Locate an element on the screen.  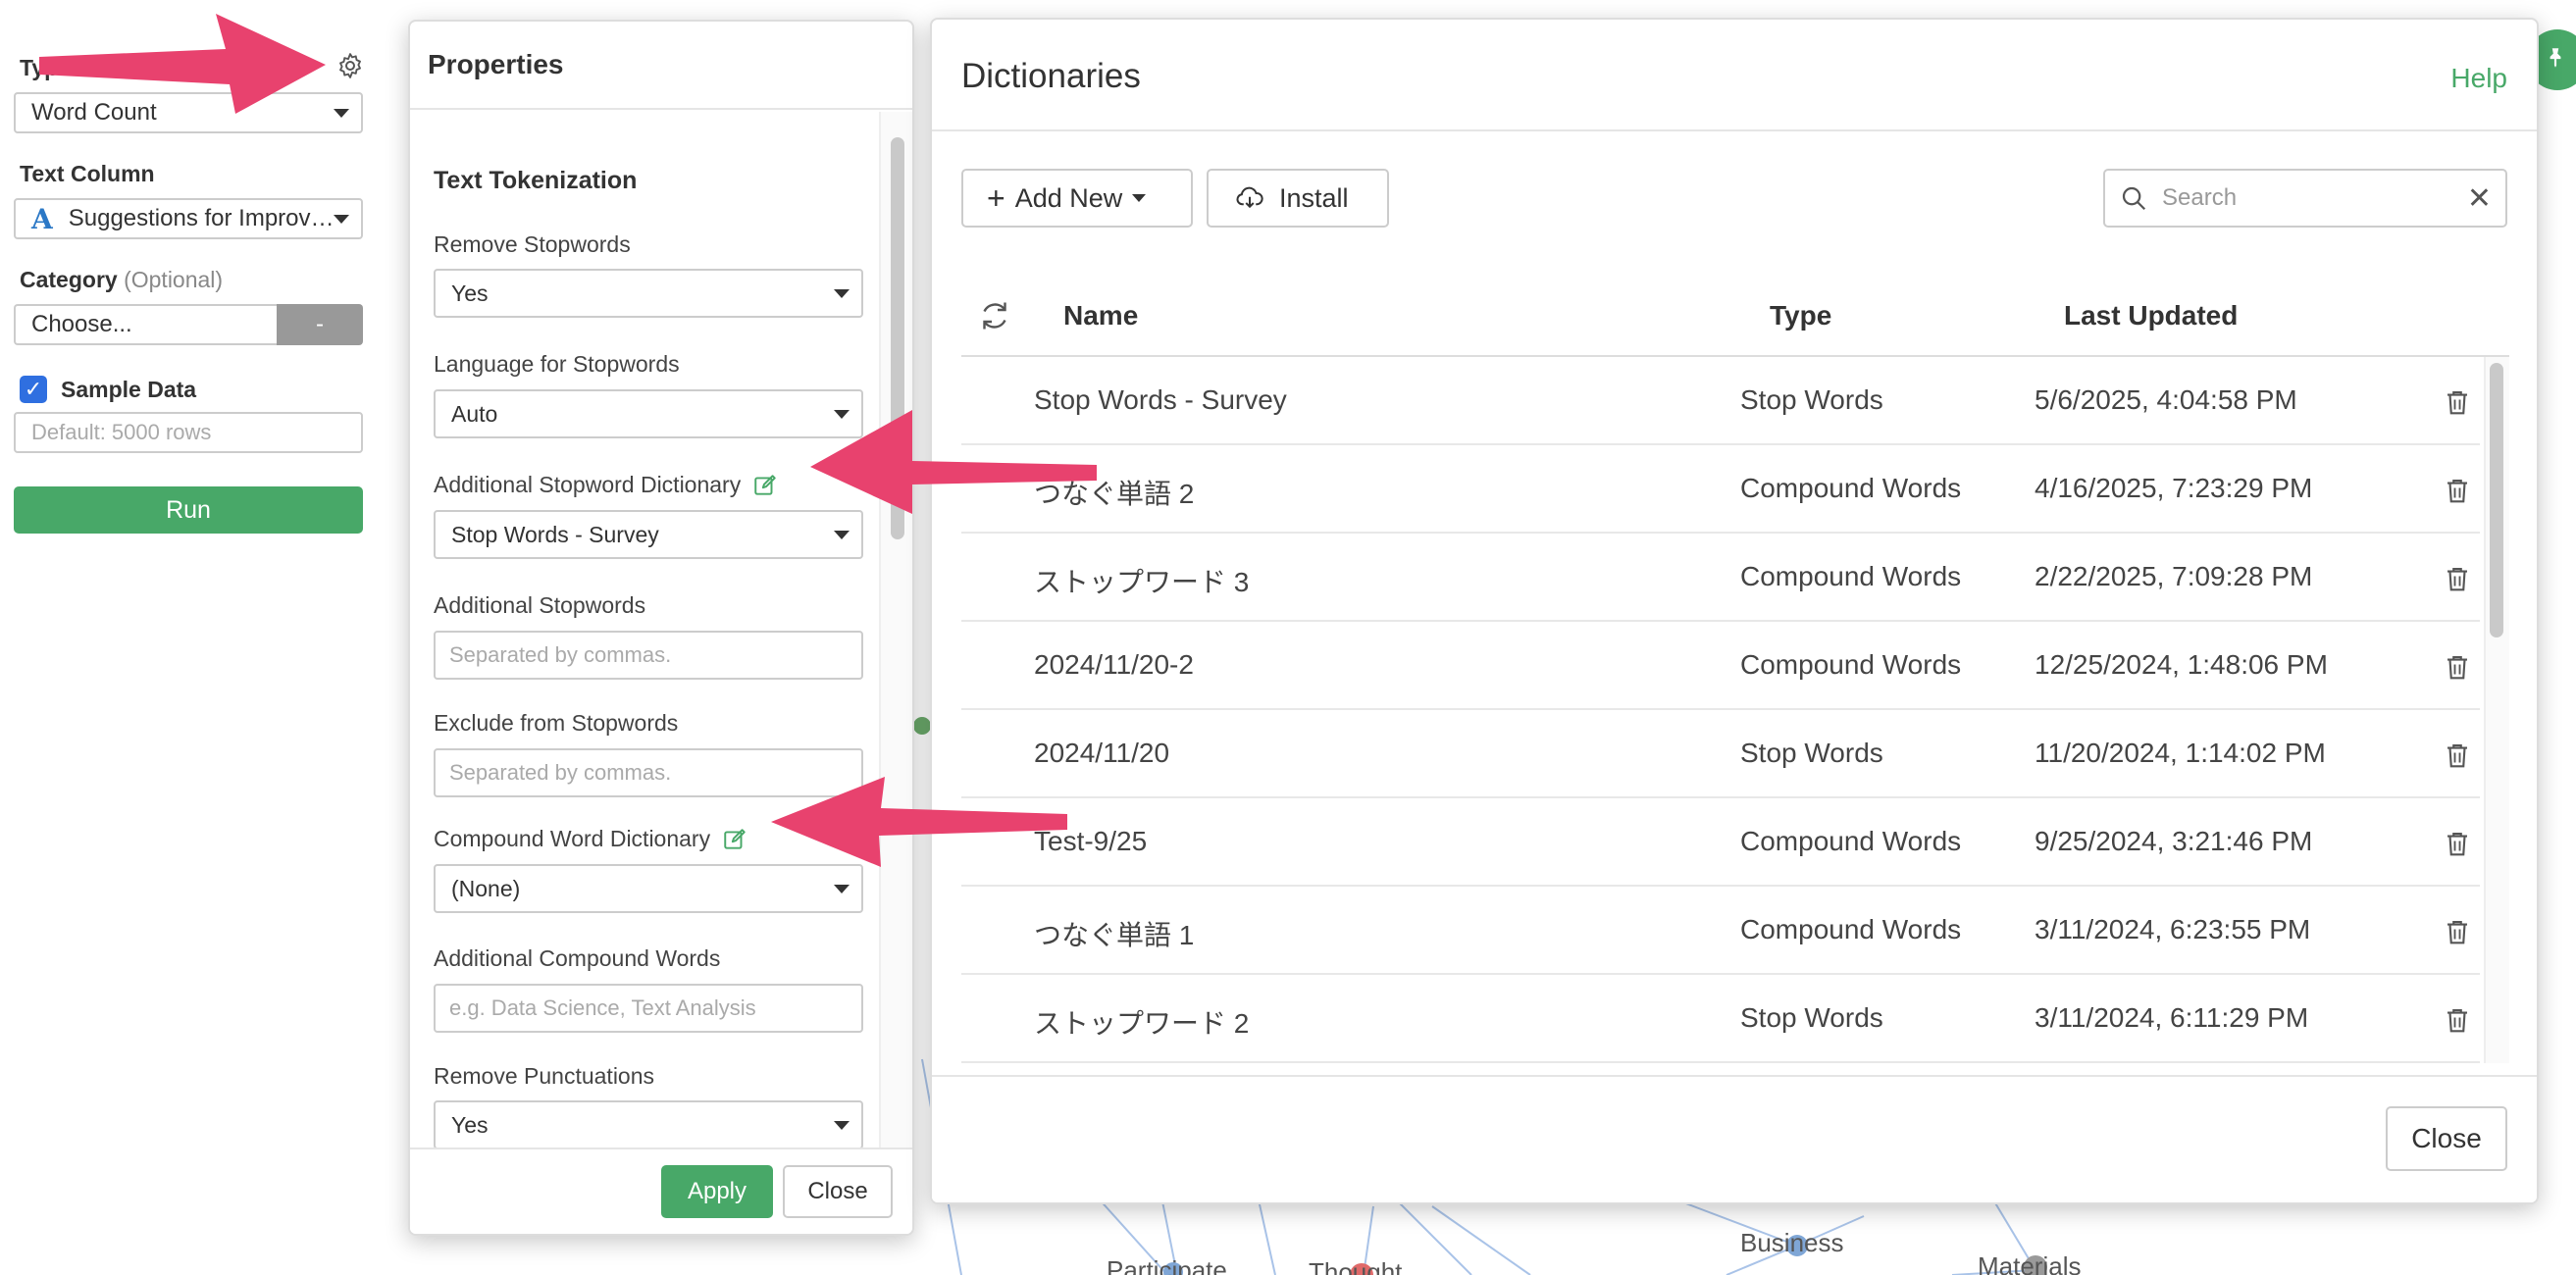
close-icon: ✕ is located at coordinates (2479, 198).